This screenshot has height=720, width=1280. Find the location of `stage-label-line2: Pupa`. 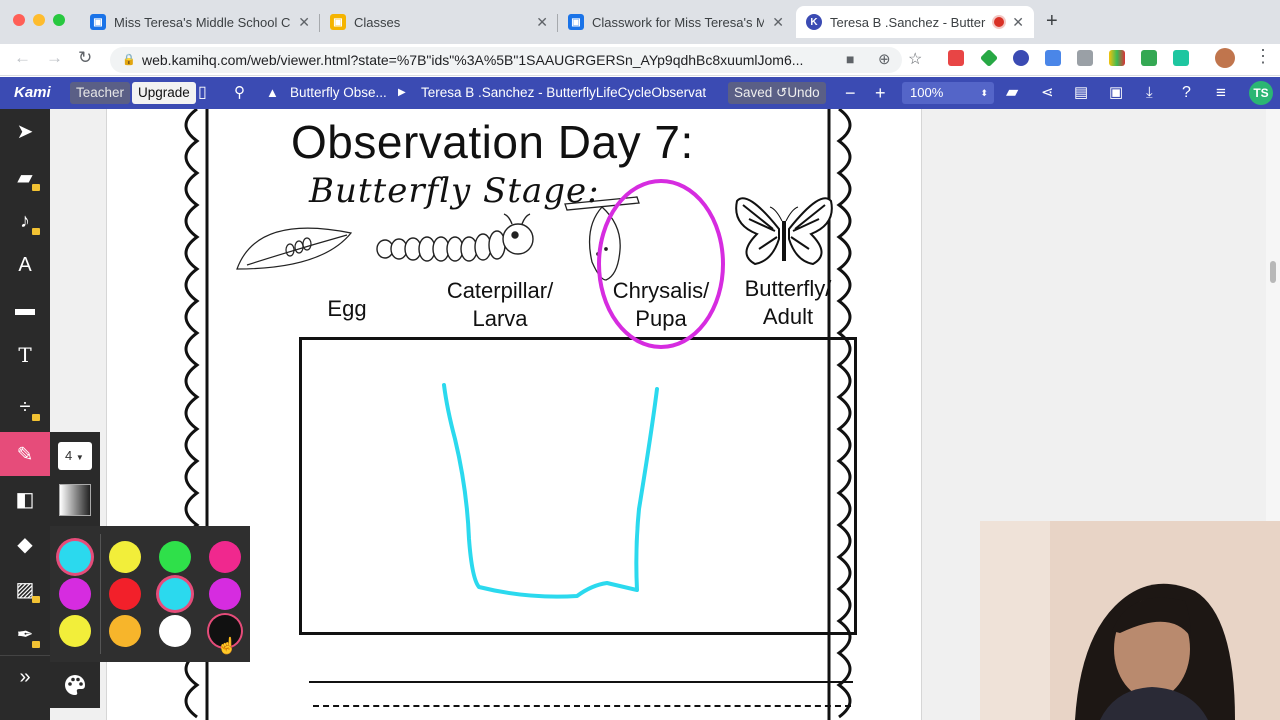

stage-label-line2: Pupa is located at coordinates (661, 318).